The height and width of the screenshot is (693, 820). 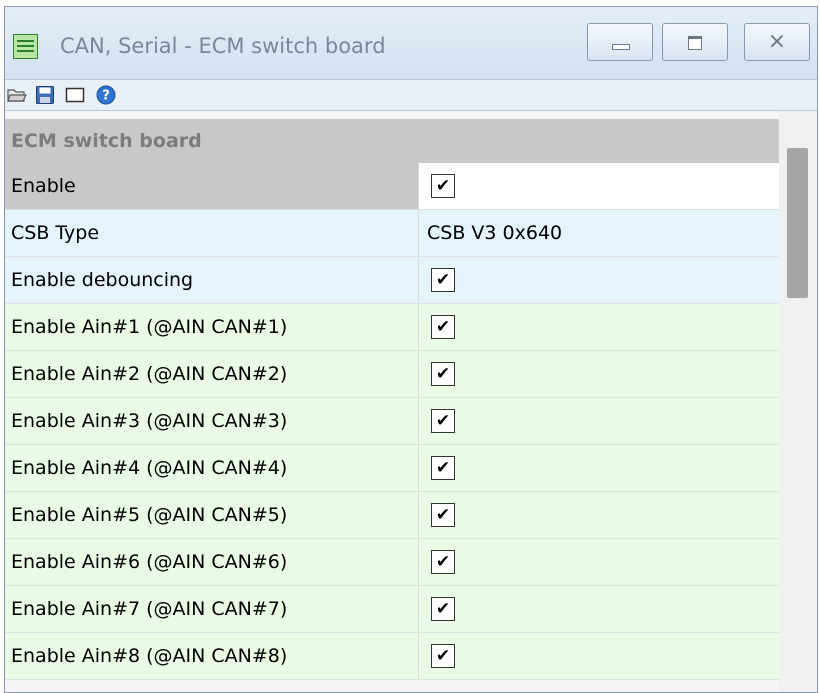 I want to click on section-header: ECM switch board, so click(x=392, y=141).